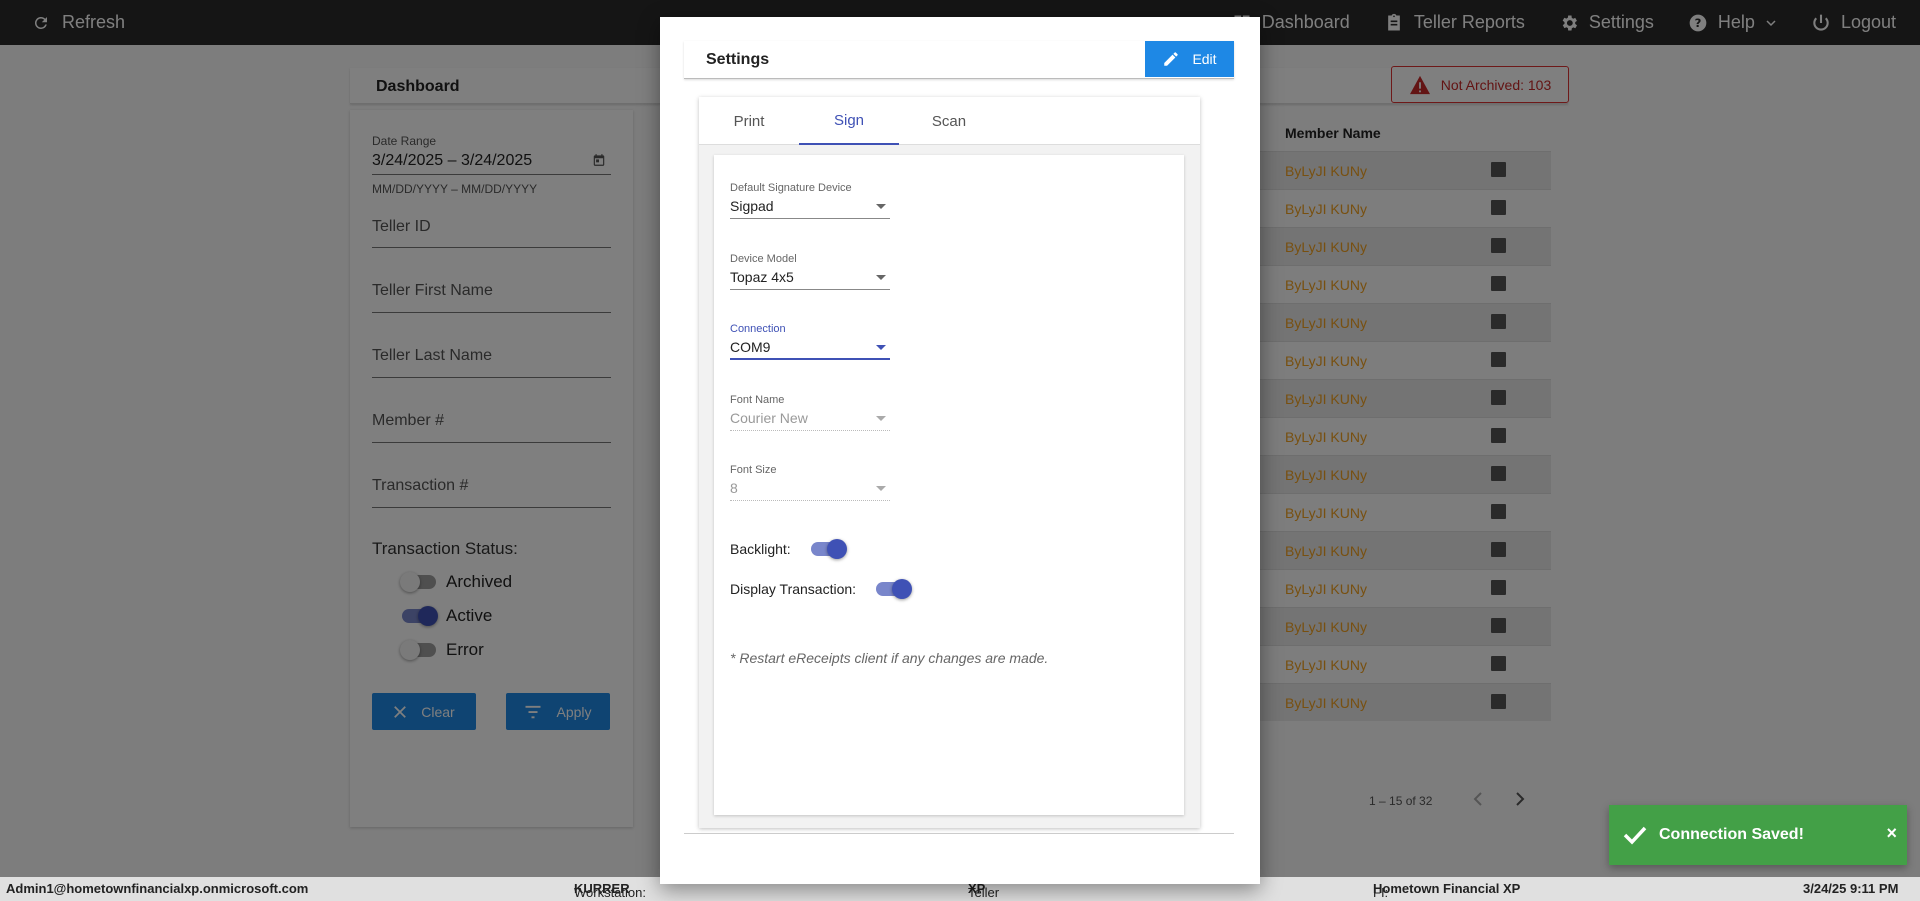 This screenshot has height=901, width=1920. Describe the element at coordinates (738, 59) in the screenshot. I see `dialog-title: Settings` at that location.